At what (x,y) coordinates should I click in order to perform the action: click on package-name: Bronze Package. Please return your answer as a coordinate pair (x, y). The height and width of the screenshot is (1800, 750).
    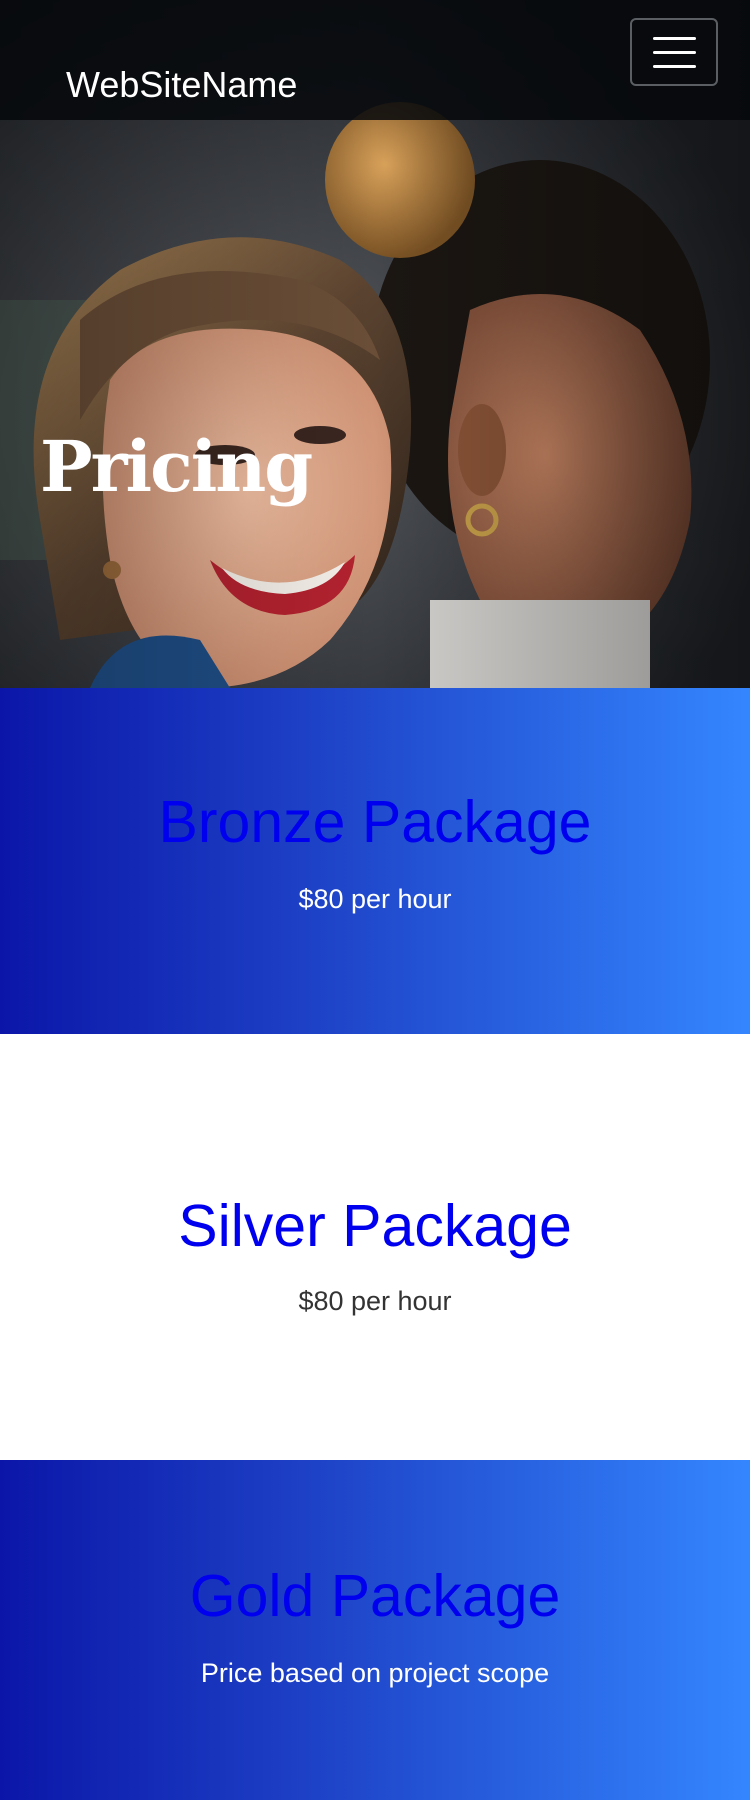
    Looking at the image, I should click on (375, 822).